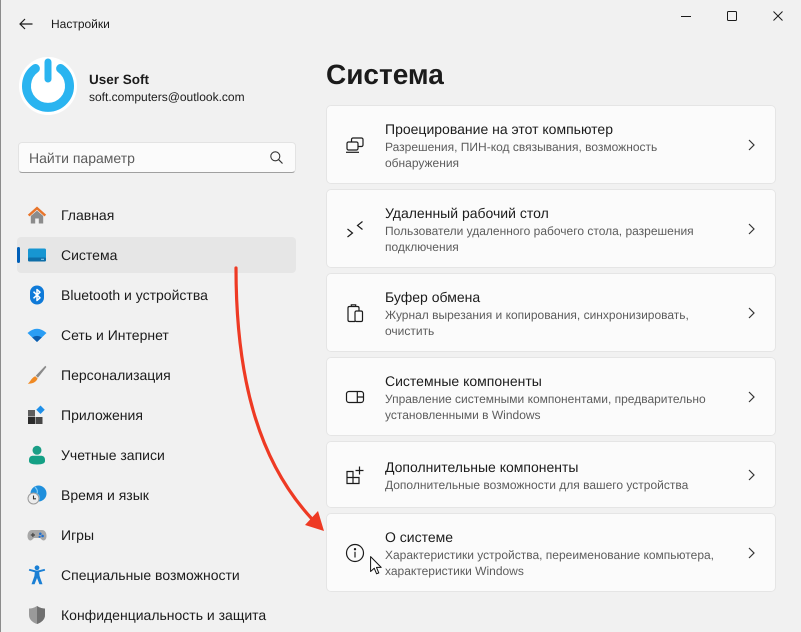 This screenshot has height=632, width=801. What do you see at coordinates (157, 157) in the screenshot?
I see `search-field: Найти параметр` at bounding box center [157, 157].